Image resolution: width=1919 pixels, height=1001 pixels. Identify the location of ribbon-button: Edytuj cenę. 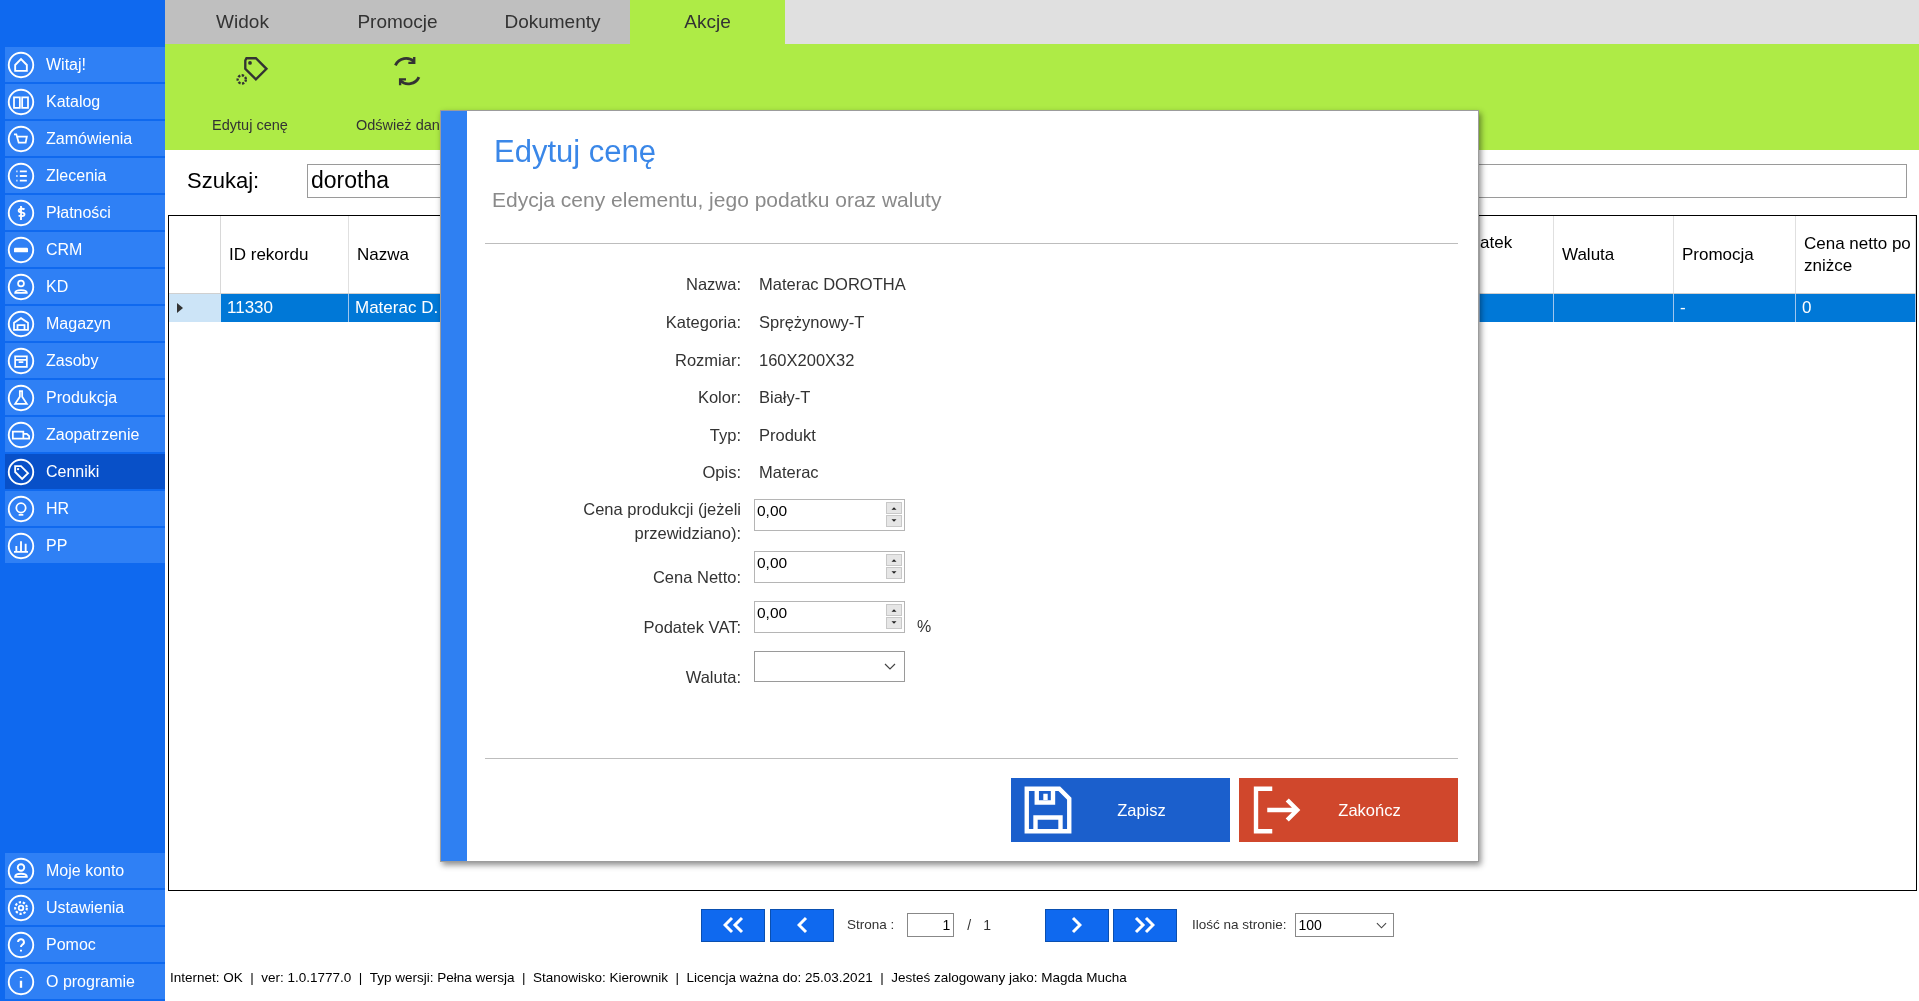
(250, 97).